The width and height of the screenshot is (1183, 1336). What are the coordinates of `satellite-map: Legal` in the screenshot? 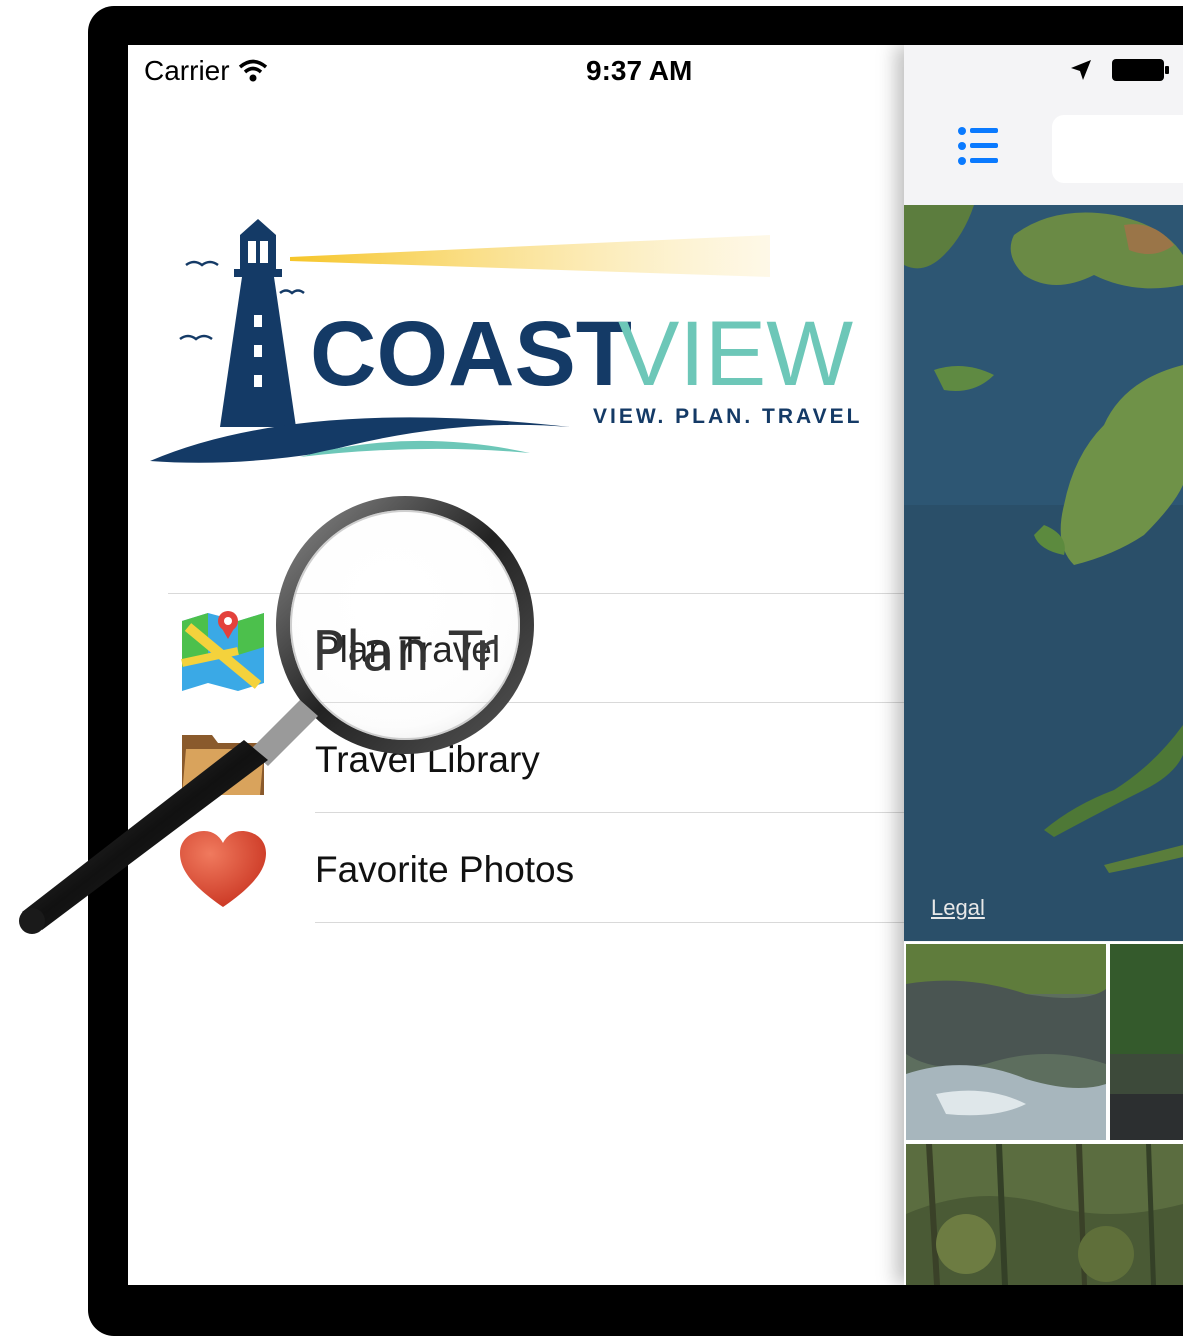 It's located at (1043, 573).